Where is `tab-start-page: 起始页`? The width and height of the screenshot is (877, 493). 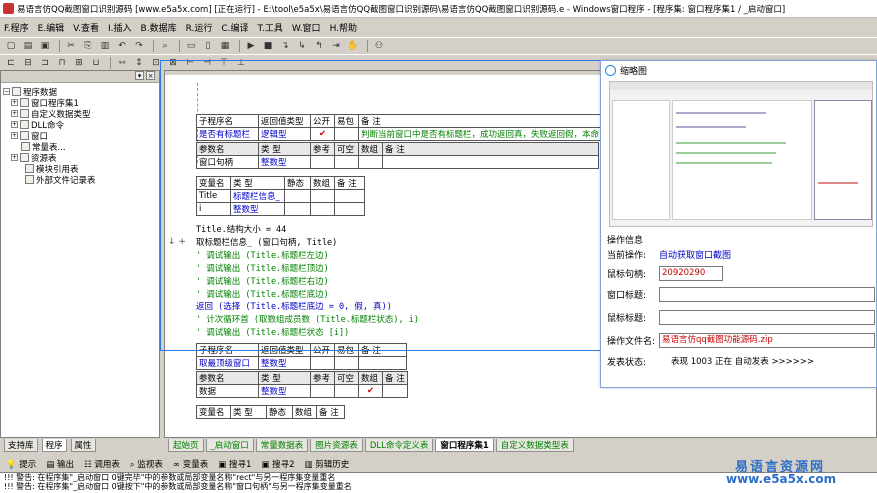 tab-start-page: 起始页 is located at coordinates (186, 445).